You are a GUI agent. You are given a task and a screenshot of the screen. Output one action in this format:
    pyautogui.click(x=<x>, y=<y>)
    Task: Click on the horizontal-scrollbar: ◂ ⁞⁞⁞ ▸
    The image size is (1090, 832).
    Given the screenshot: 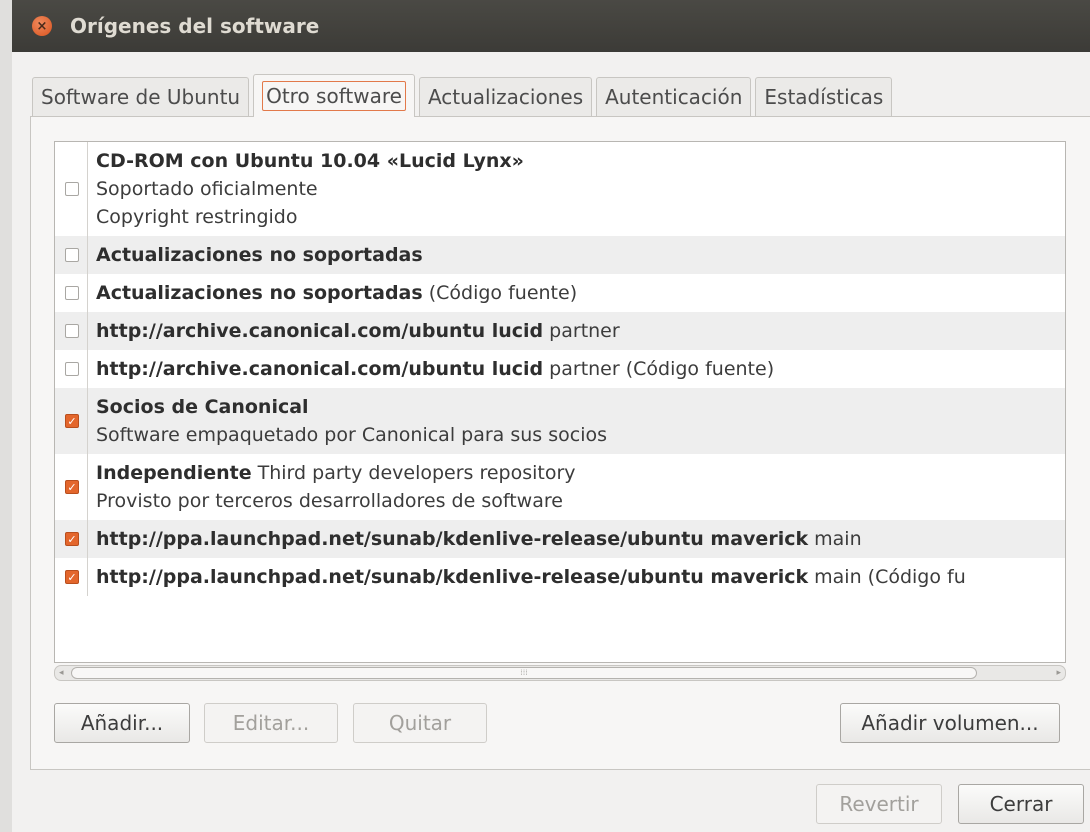 What is the action you would take?
    pyautogui.click(x=560, y=673)
    